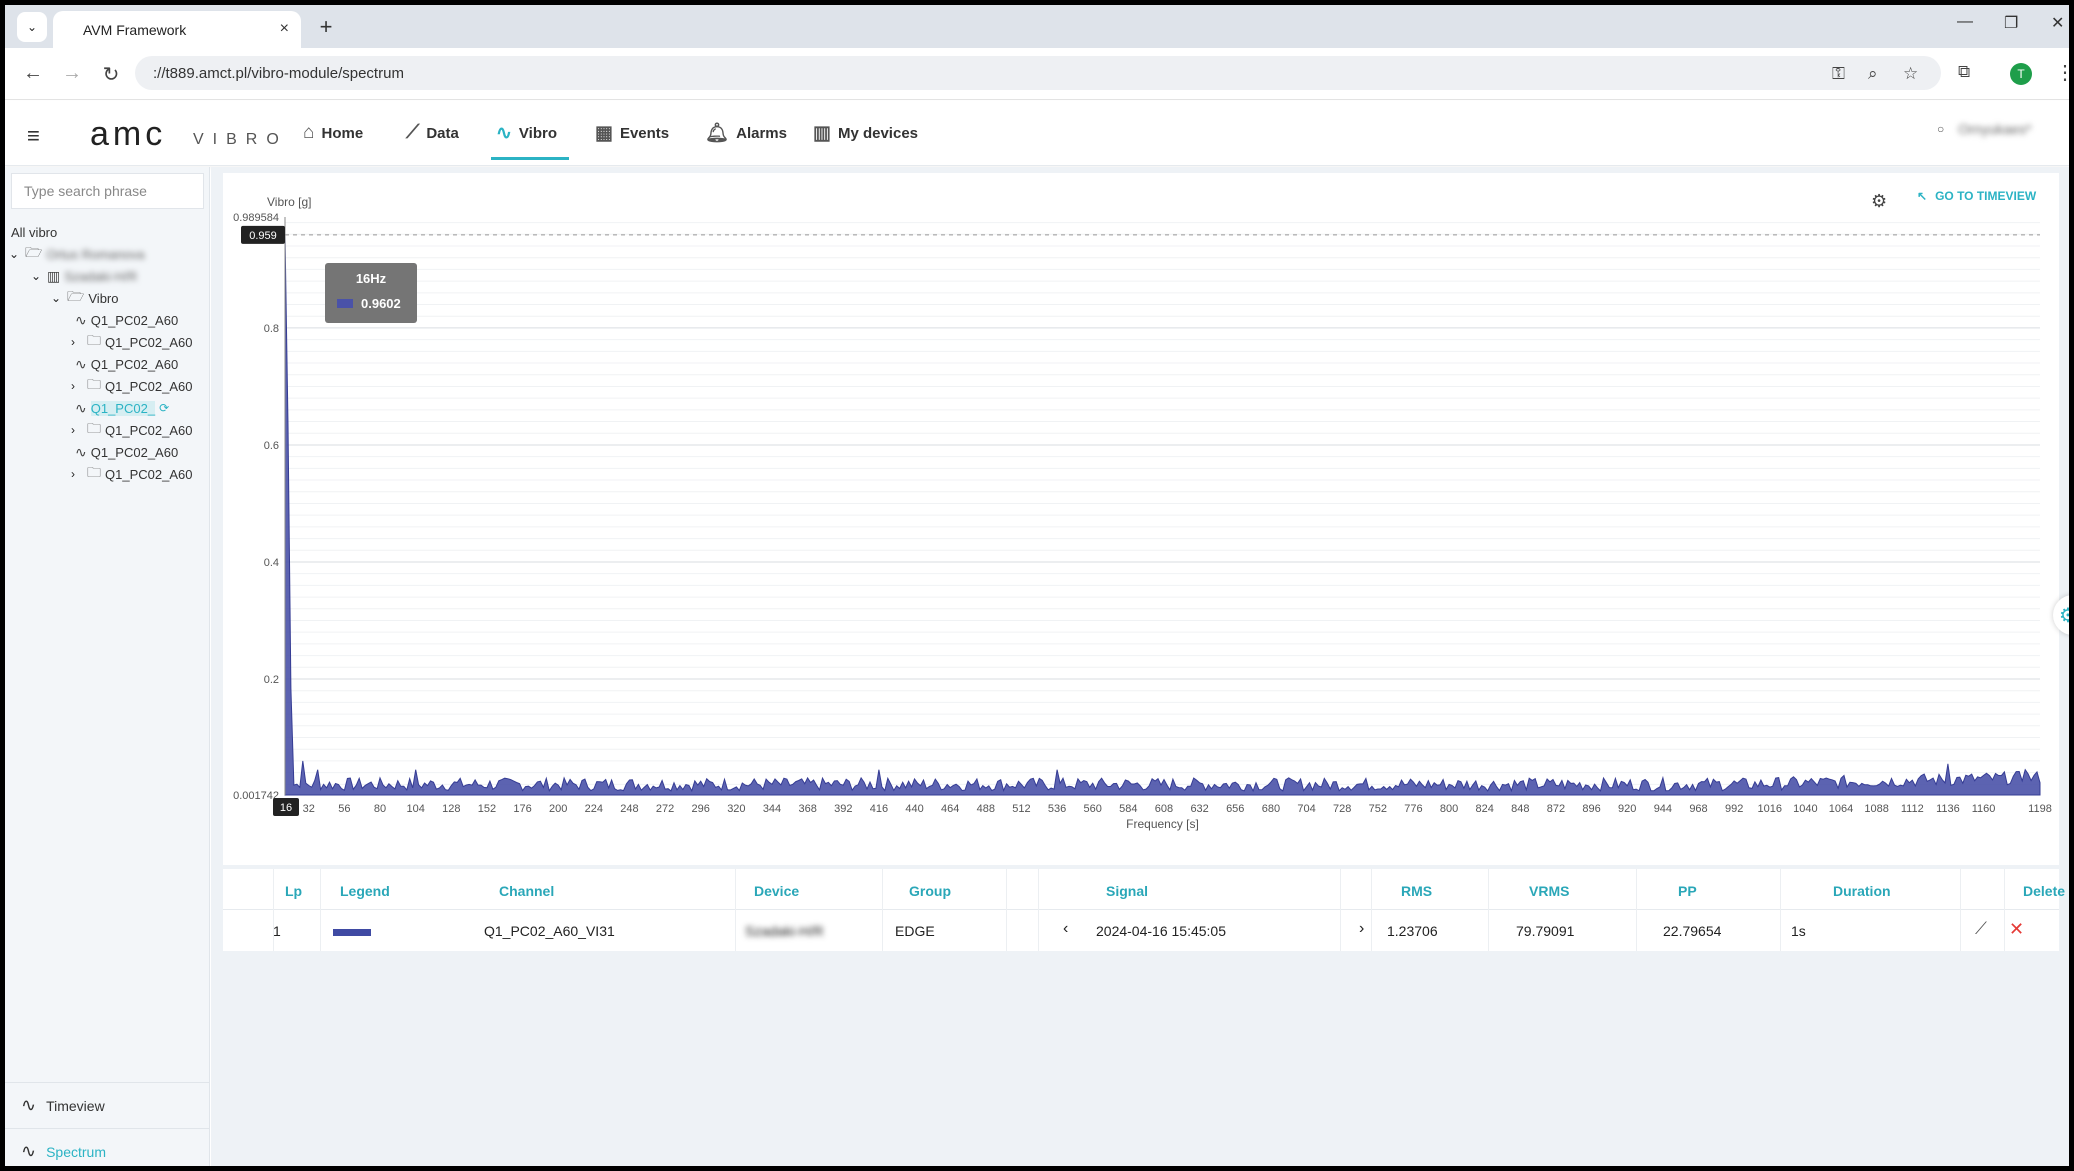  I want to click on user-menu: ○ Ornyukaes*, so click(1984, 129).